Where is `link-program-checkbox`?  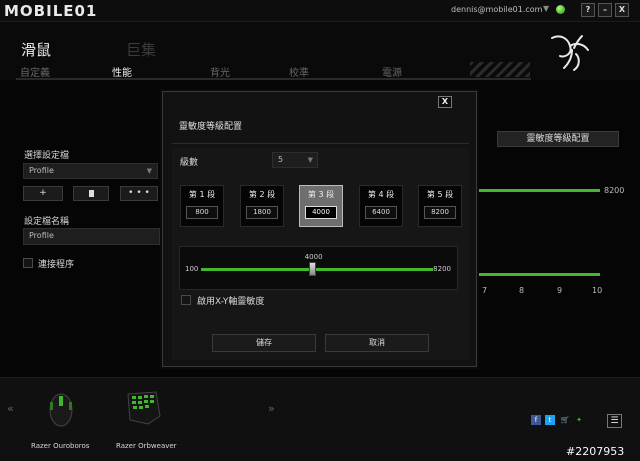 link-program-checkbox is located at coordinates (28, 263).